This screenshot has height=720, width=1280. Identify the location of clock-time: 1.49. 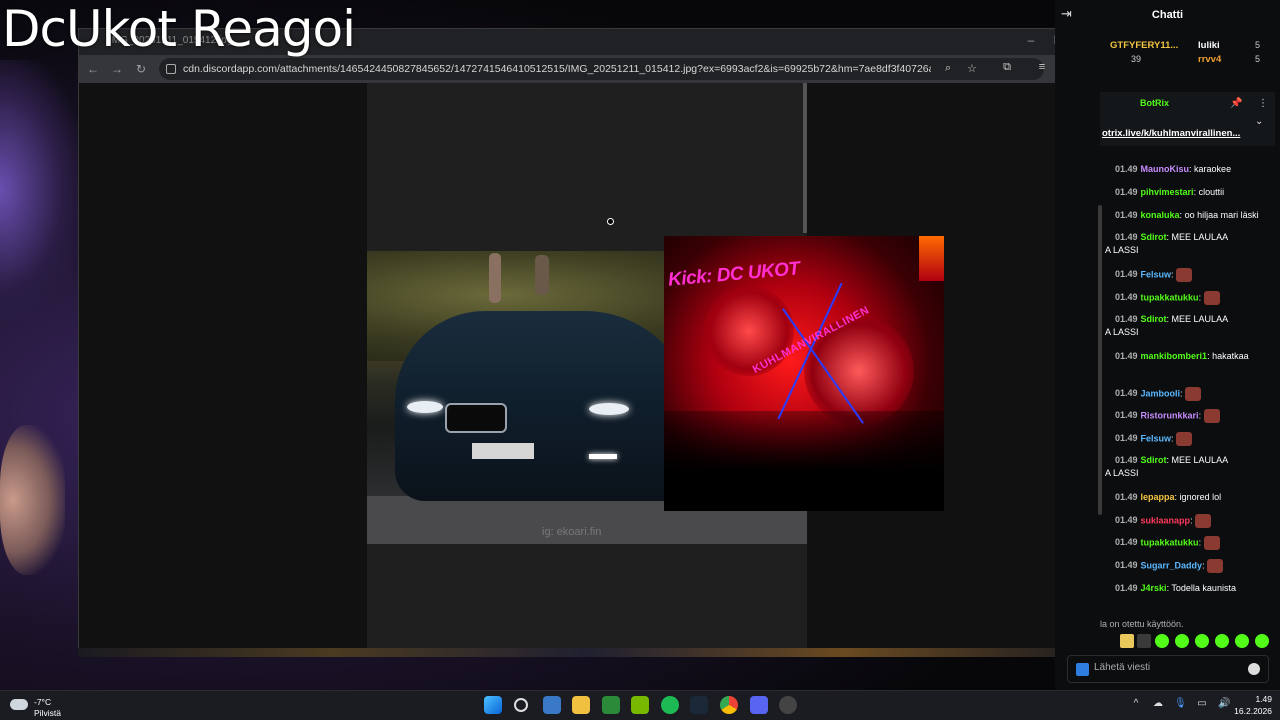
(1247, 699).